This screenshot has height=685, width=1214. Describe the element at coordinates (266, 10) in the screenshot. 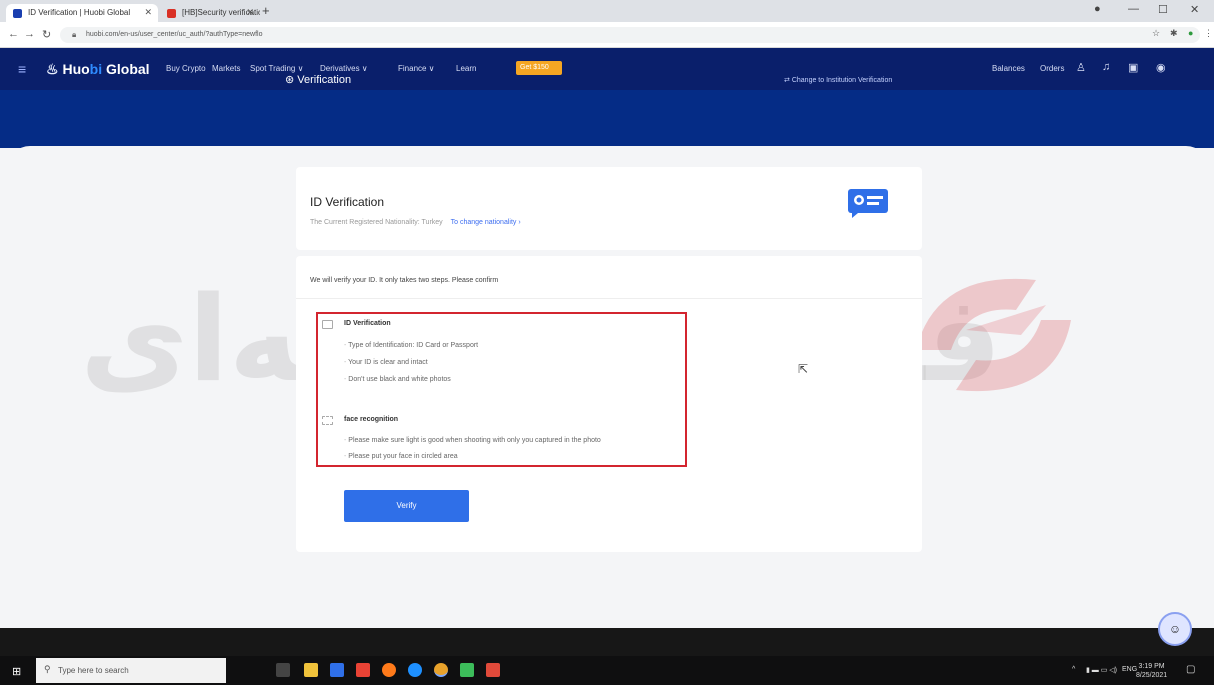

I see `new-tab-button: +` at that location.